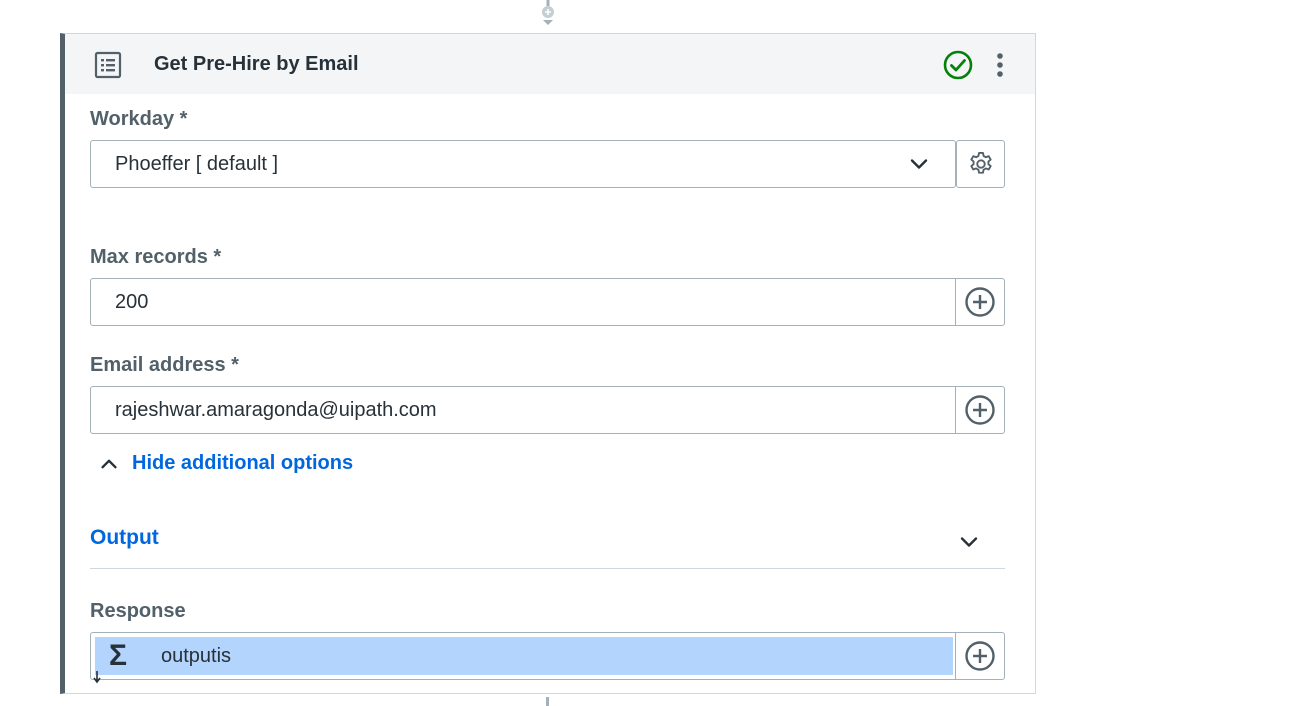 Image resolution: width=1314 pixels, height=706 pixels. I want to click on hide-options-toggle: Hide additional options, so click(225, 463).